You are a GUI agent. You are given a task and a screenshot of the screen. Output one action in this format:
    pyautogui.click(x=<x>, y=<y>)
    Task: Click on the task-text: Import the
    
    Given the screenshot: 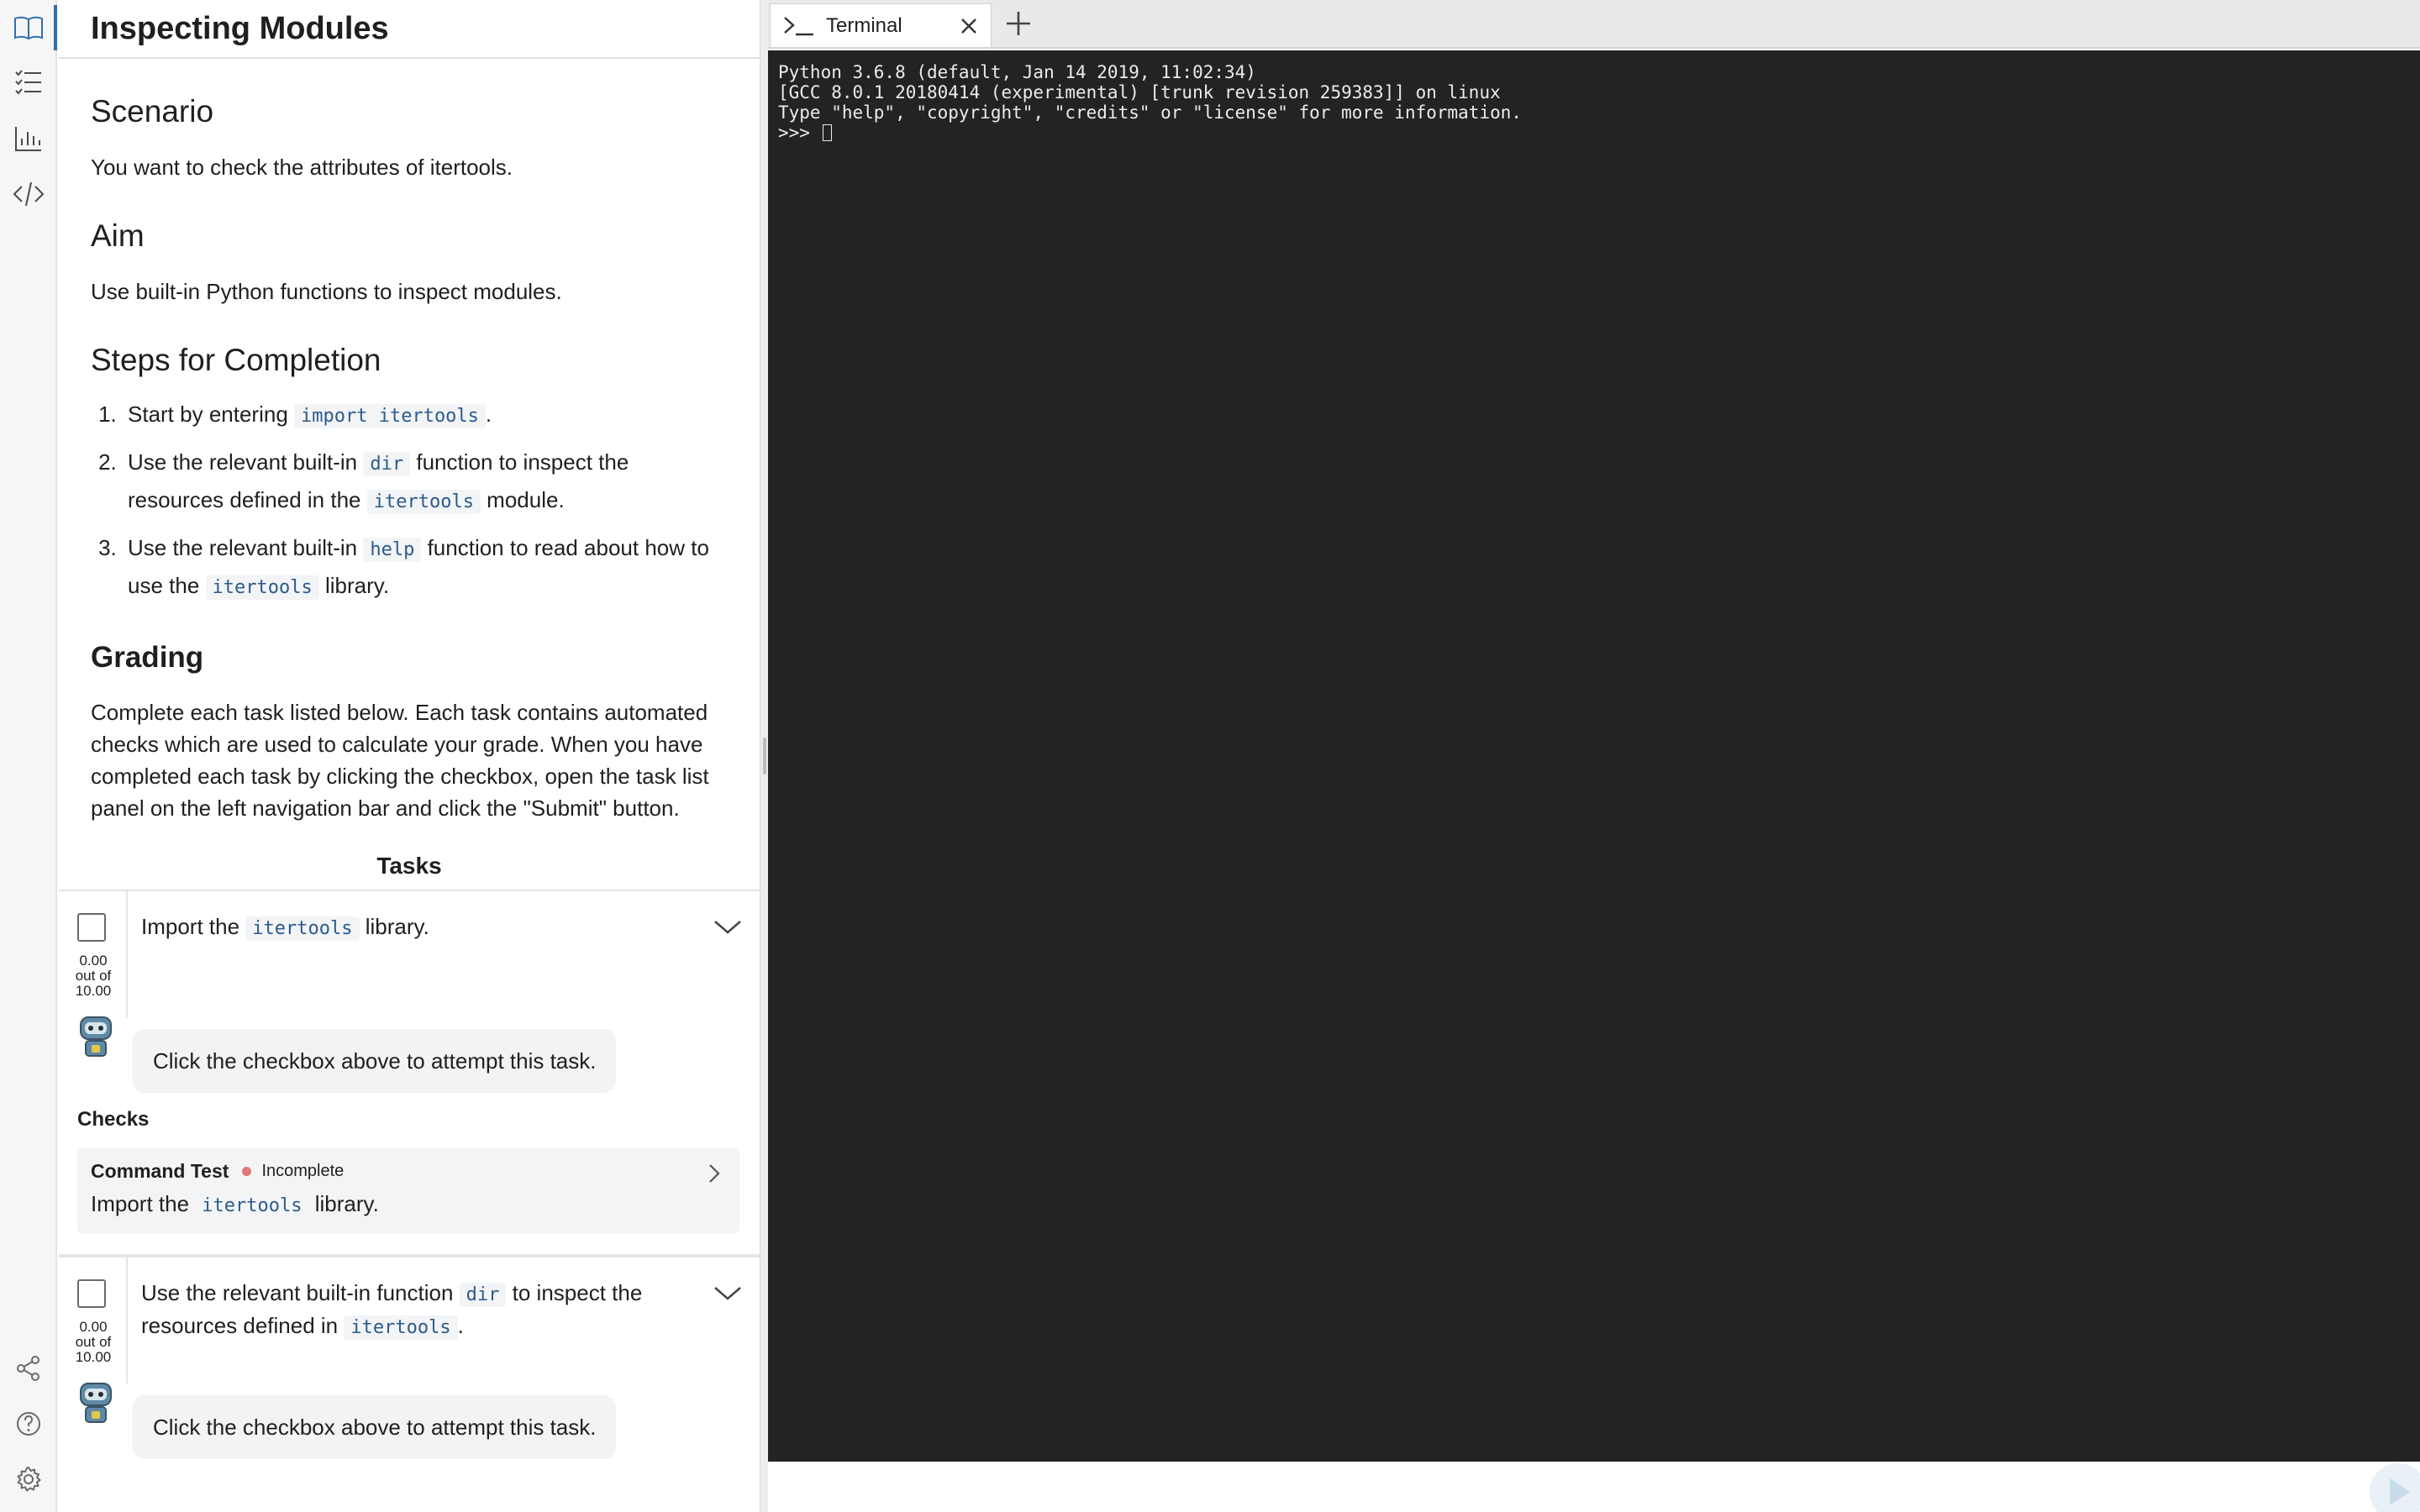 What is the action you would take?
    pyautogui.click(x=193, y=926)
    